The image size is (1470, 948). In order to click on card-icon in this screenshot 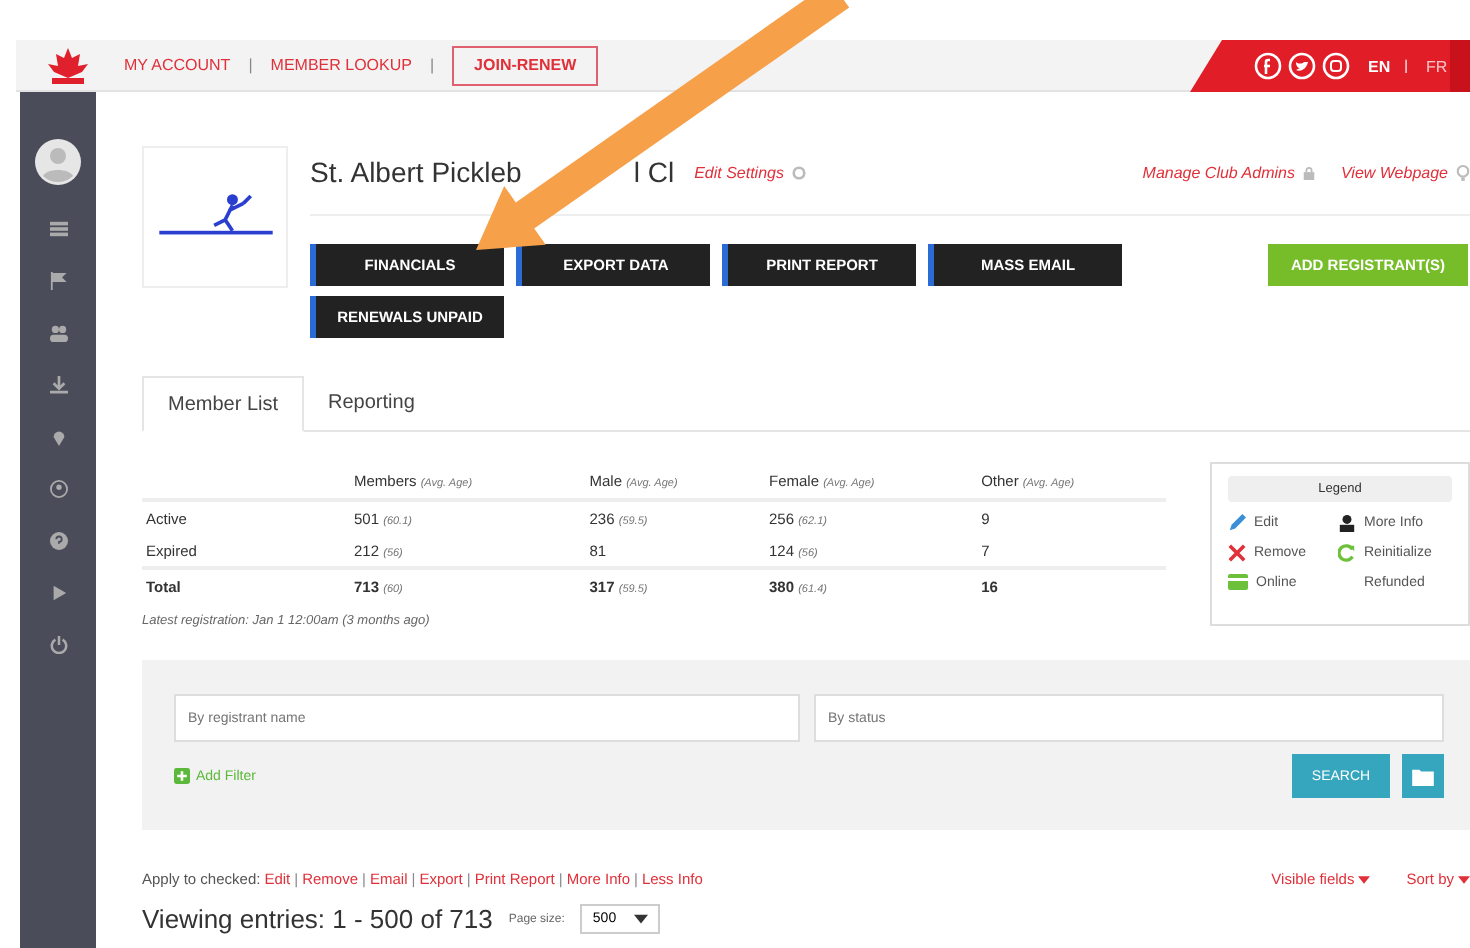, I will do `click(1238, 582)`.